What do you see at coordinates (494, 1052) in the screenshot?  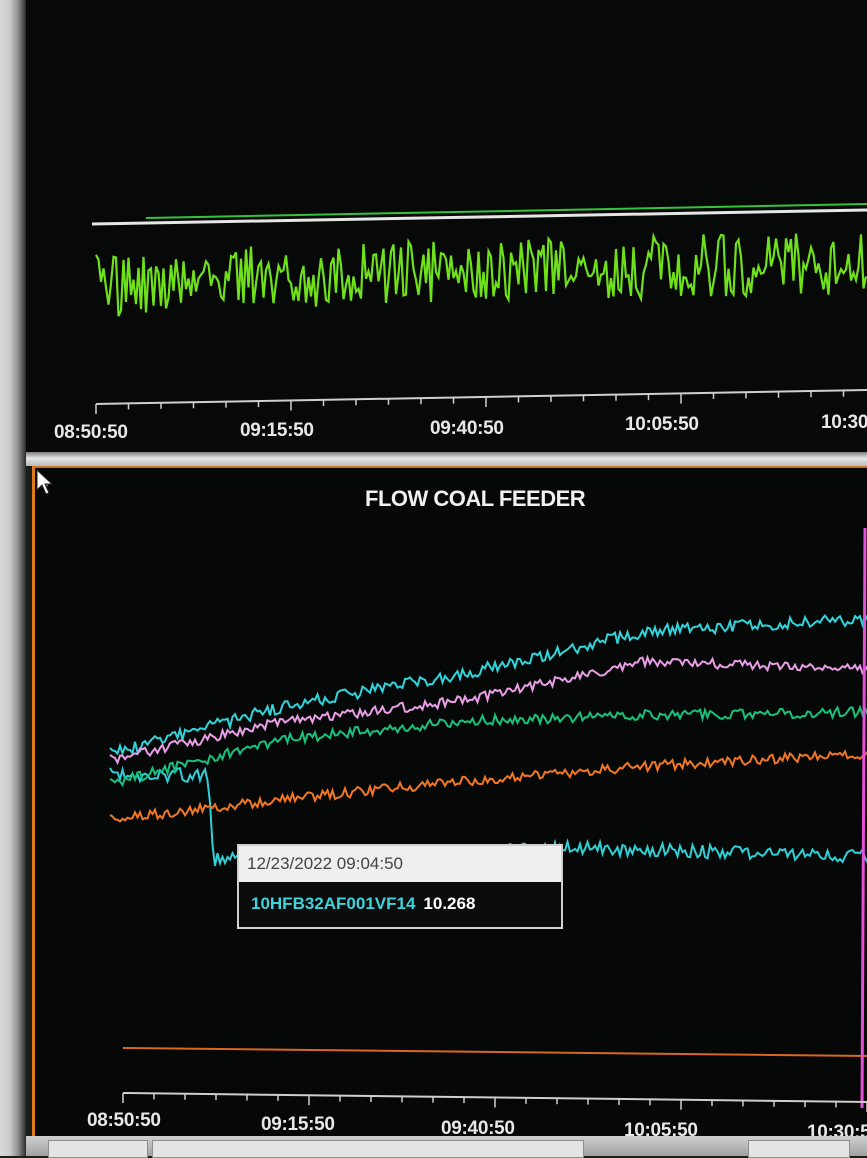 I see `bottom-limit-line` at bounding box center [494, 1052].